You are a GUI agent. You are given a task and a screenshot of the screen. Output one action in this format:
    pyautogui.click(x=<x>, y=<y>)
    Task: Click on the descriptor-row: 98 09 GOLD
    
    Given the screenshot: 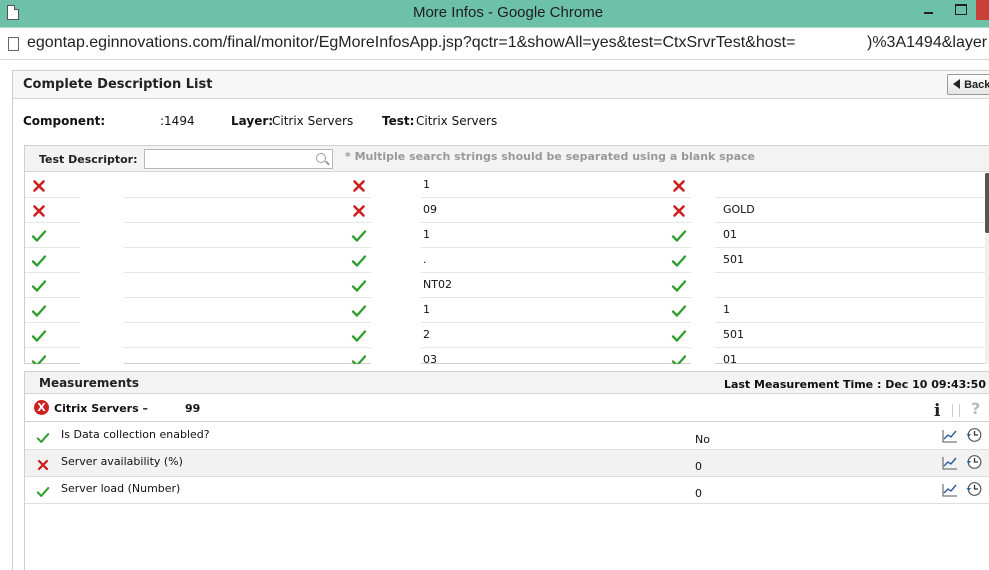 What is the action you would take?
    pyautogui.click(x=505, y=210)
    